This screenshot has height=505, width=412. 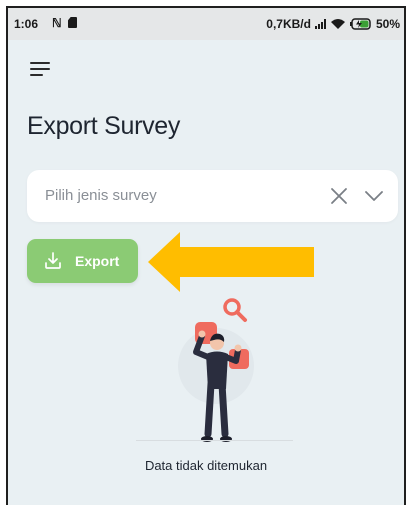 What do you see at coordinates (206, 24) in the screenshot?
I see `status-bar: 1:06 ℕ 0,7KB/d 50%` at bounding box center [206, 24].